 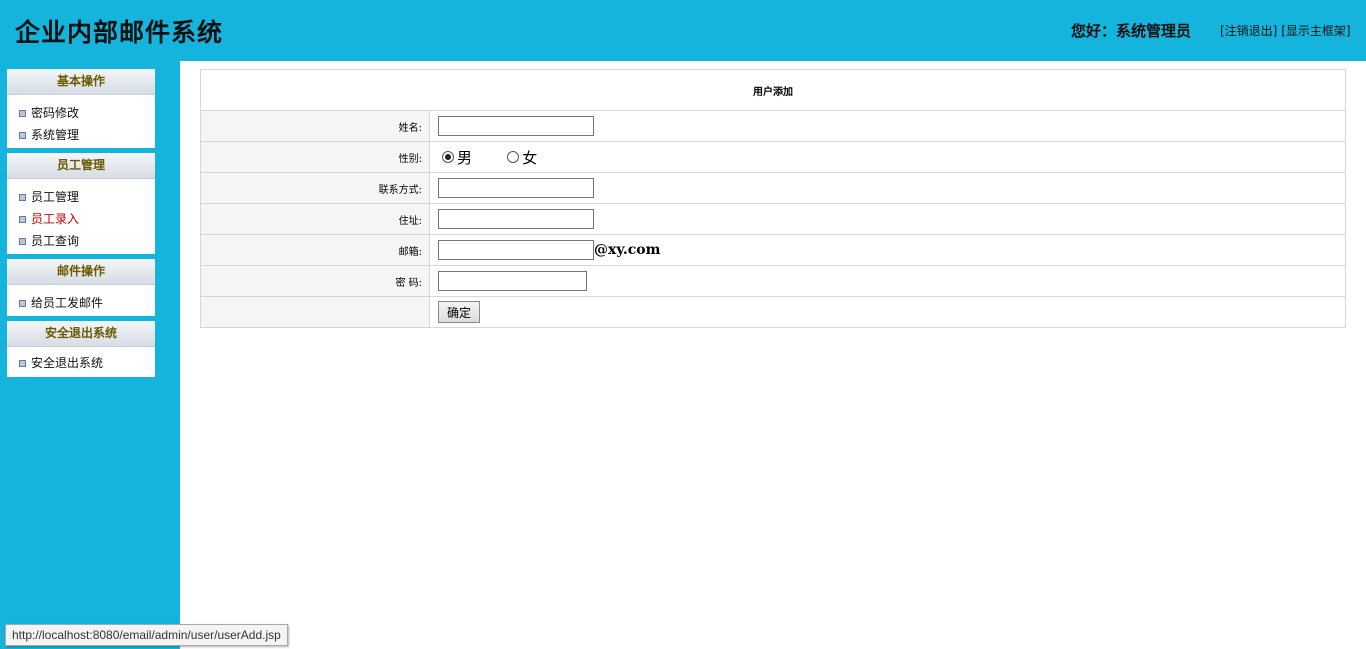 I want to click on gender-male-label: 男, so click(x=465, y=157).